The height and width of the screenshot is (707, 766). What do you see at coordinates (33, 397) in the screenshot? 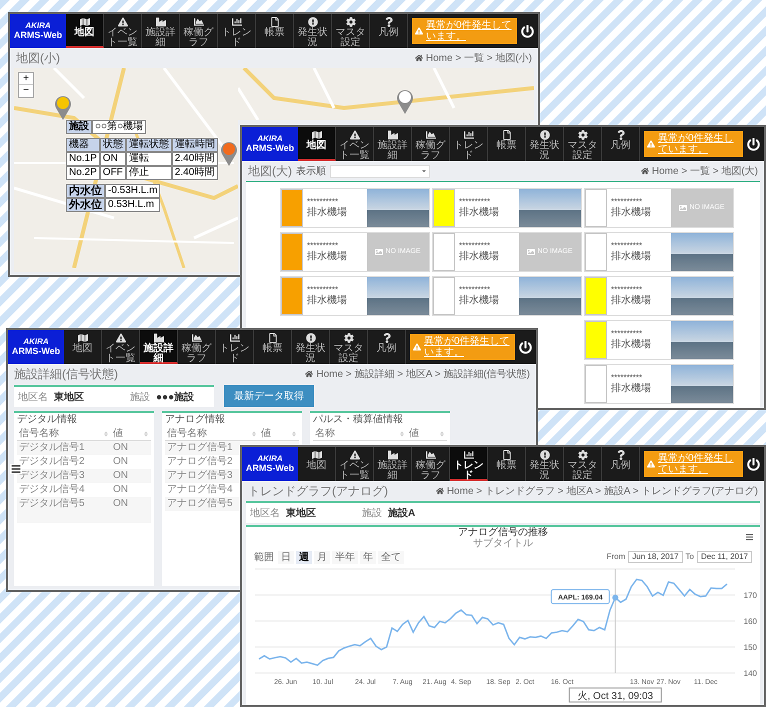
I see `field-label: 地区名` at bounding box center [33, 397].